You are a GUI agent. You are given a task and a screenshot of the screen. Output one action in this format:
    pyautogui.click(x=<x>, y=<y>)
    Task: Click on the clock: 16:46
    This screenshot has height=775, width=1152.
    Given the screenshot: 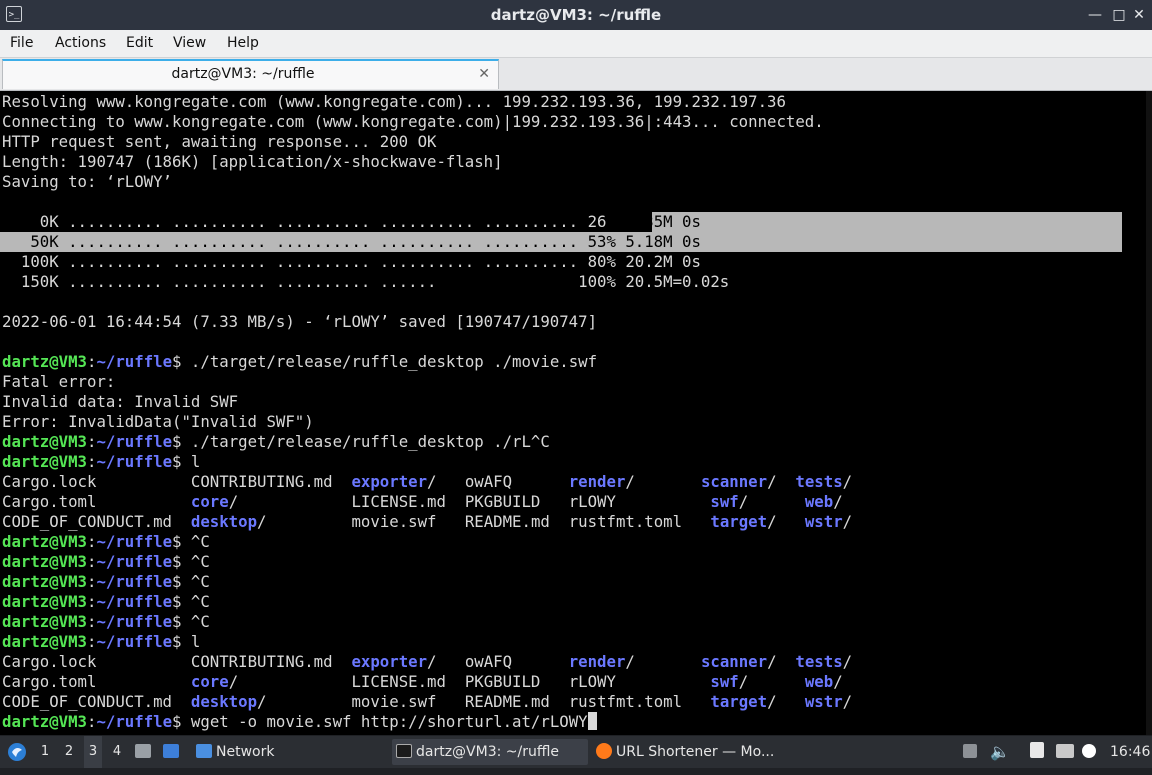 What is the action you would take?
    pyautogui.click(x=1130, y=752)
    